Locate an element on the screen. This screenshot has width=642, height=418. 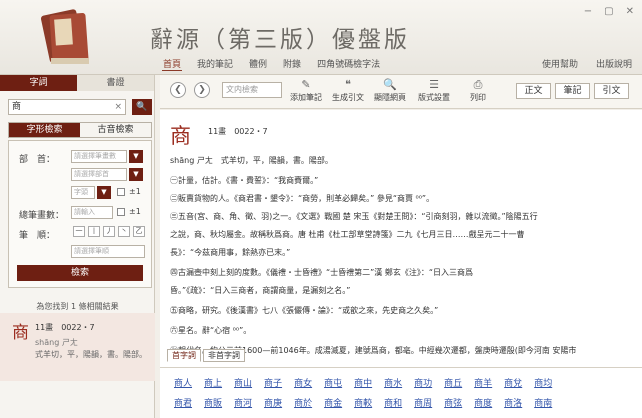
tab-words: 字詞 is located at coordinates (38, 83).